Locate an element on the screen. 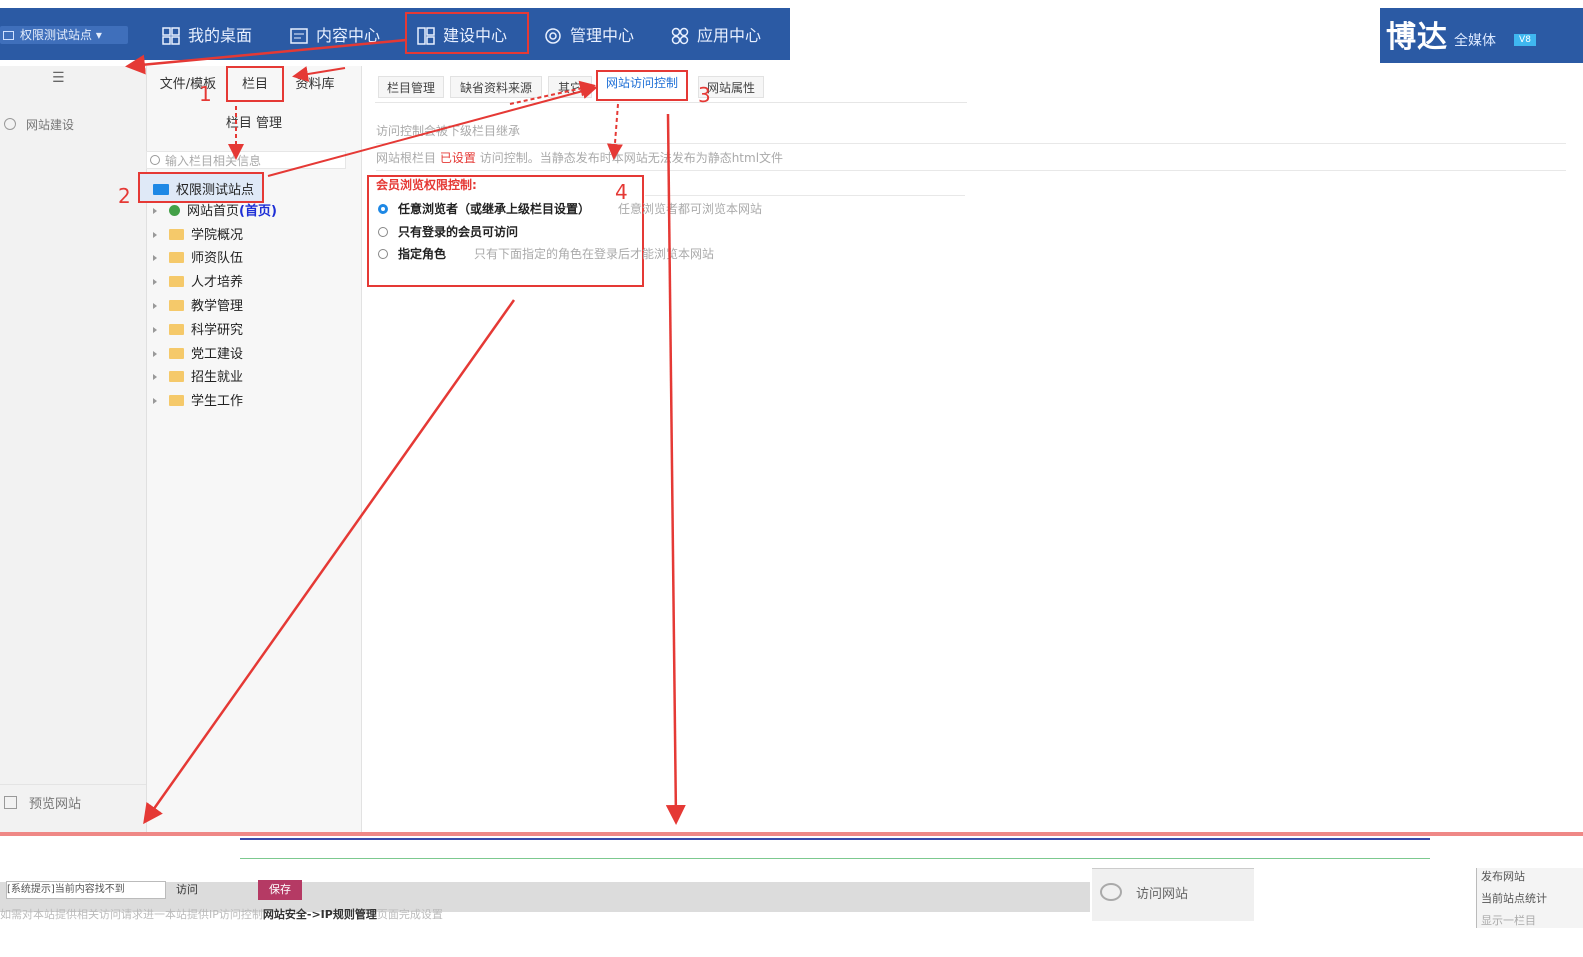  arrow-tab-to-options is located at coordinates (614, 131).